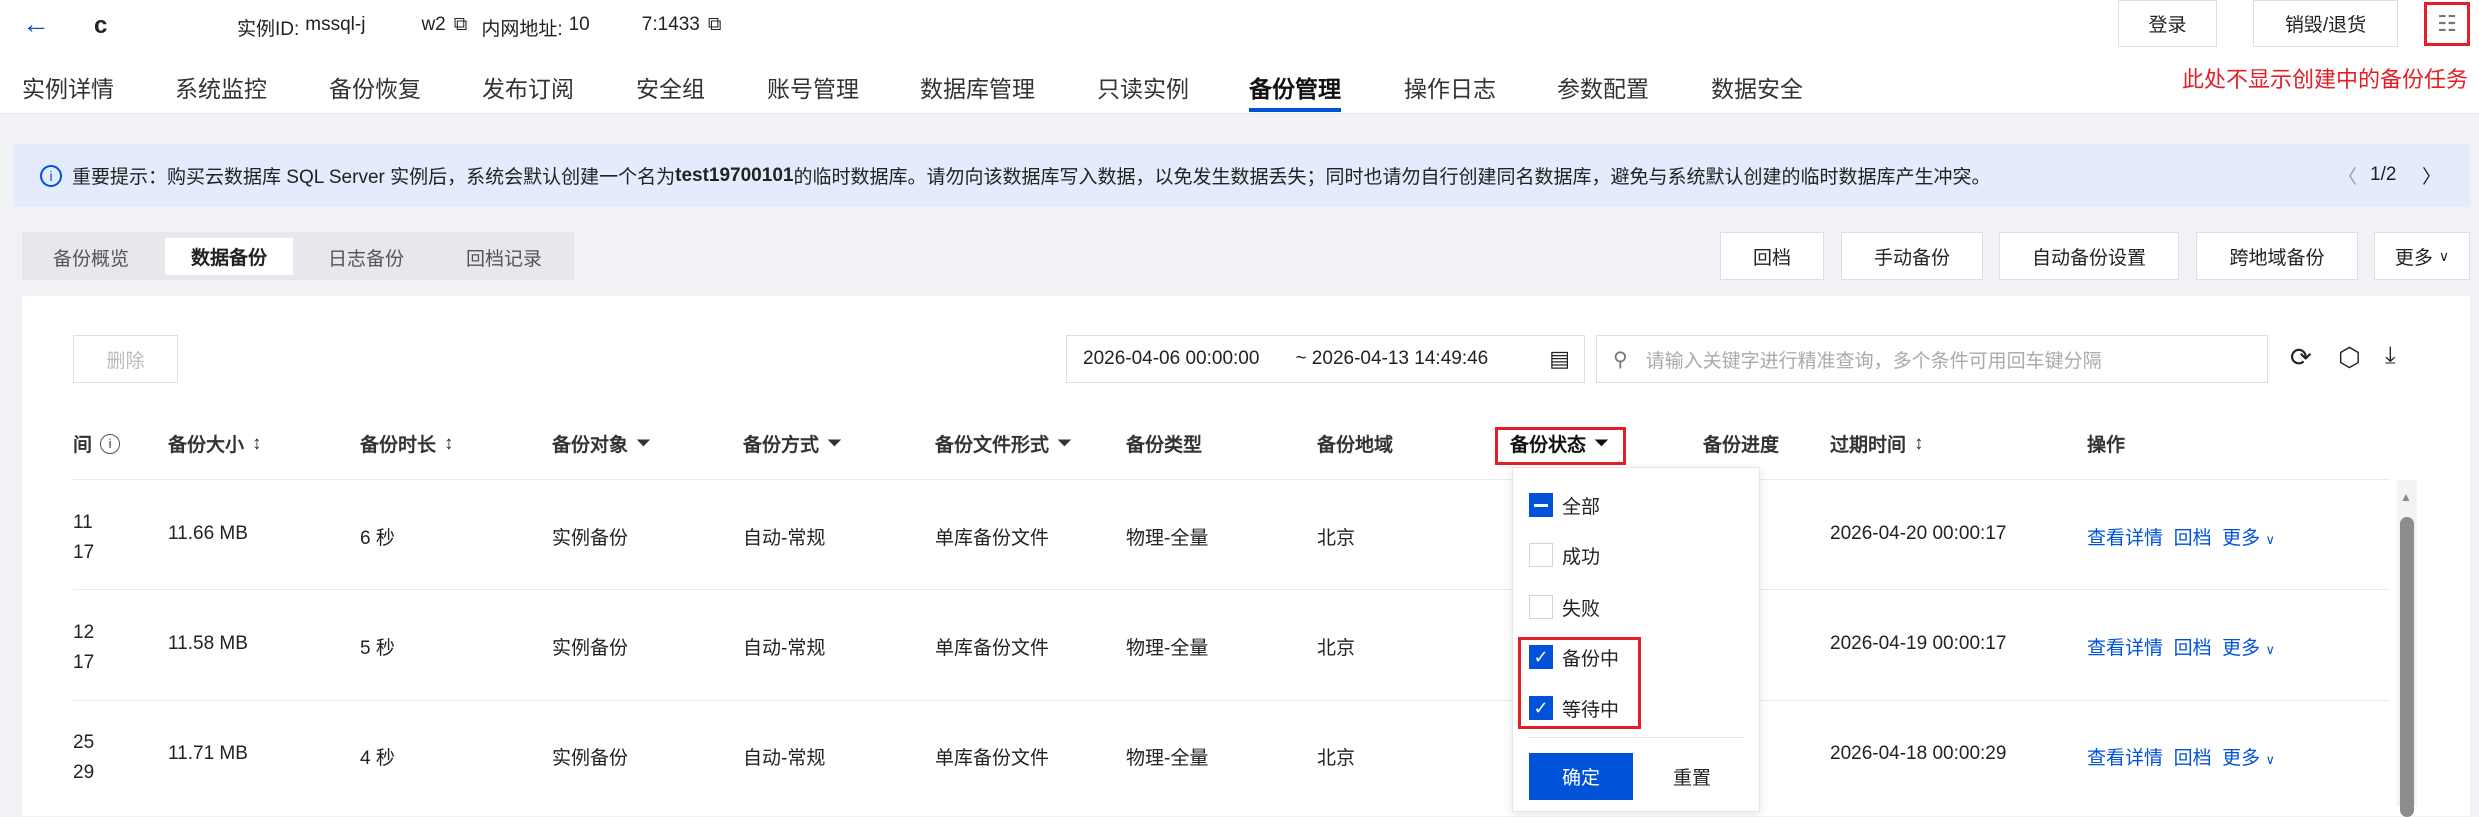 The height and width of the screenshot is (817, 2479). I want to click on auto-backup-settings-button: 自动备份设置, so click(2089, 256).